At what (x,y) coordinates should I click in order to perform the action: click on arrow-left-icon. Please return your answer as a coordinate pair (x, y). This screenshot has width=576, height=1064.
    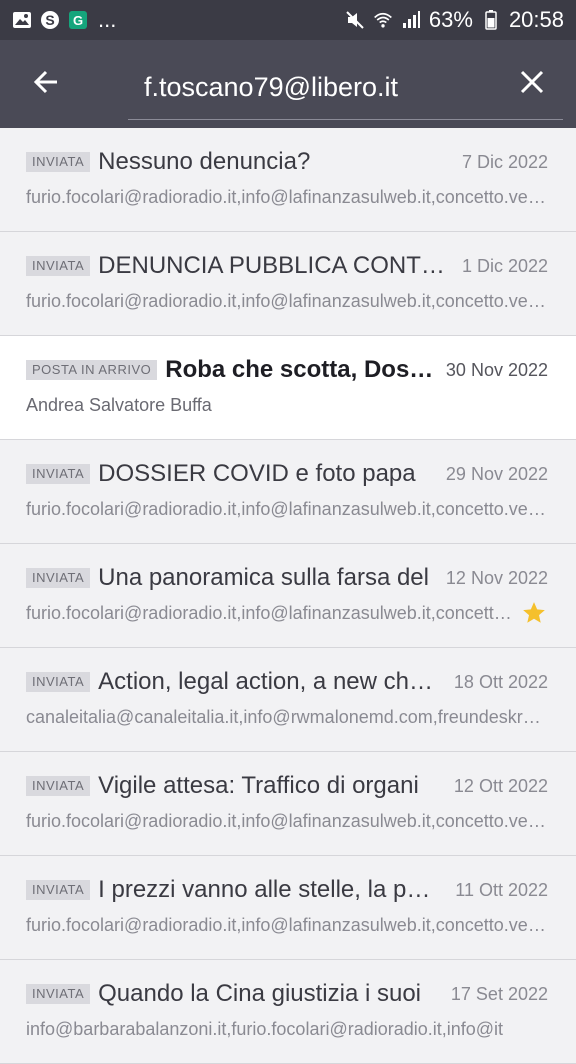
    Looking at the image, I should click on (46, 84).